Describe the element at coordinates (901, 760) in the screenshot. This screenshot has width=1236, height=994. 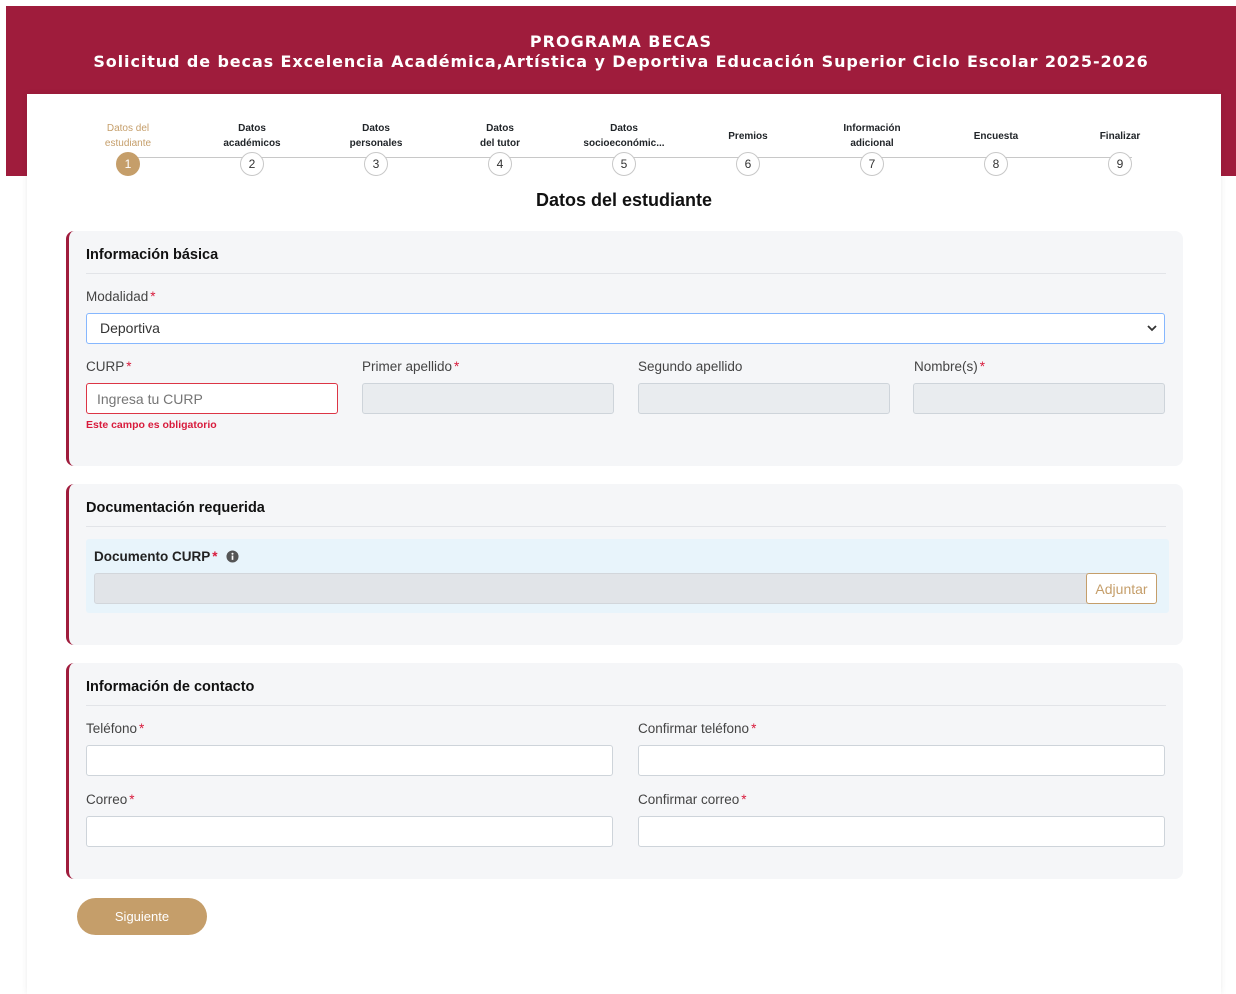
I see `confirm-telefono-input` at that location.